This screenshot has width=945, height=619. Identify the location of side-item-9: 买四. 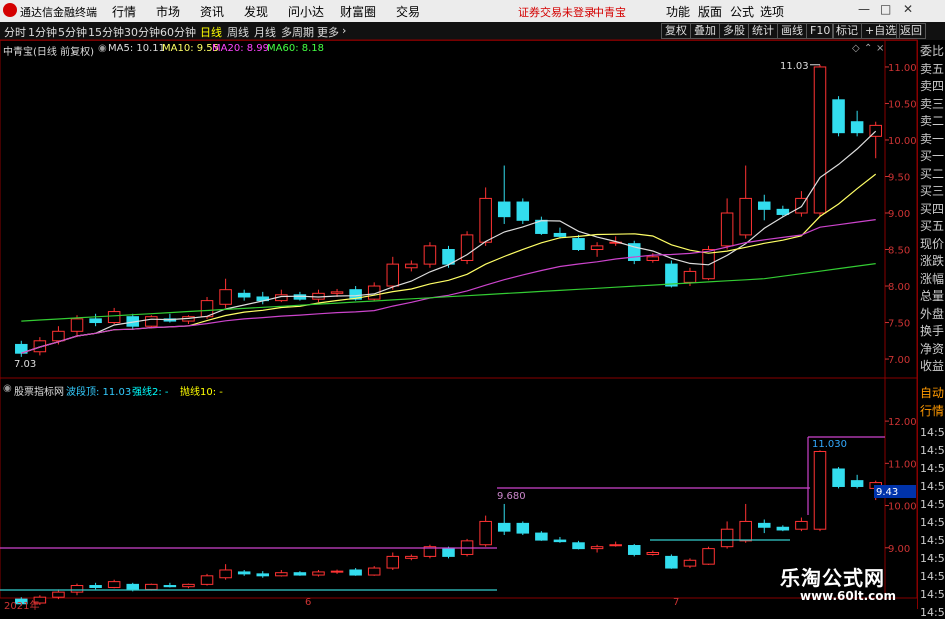
(932, 208).